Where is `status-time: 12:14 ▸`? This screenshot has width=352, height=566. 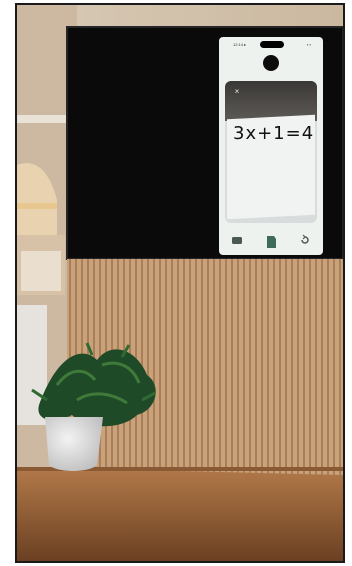
status-time: 12:14 ▸ is located at coordinates (240, 44).